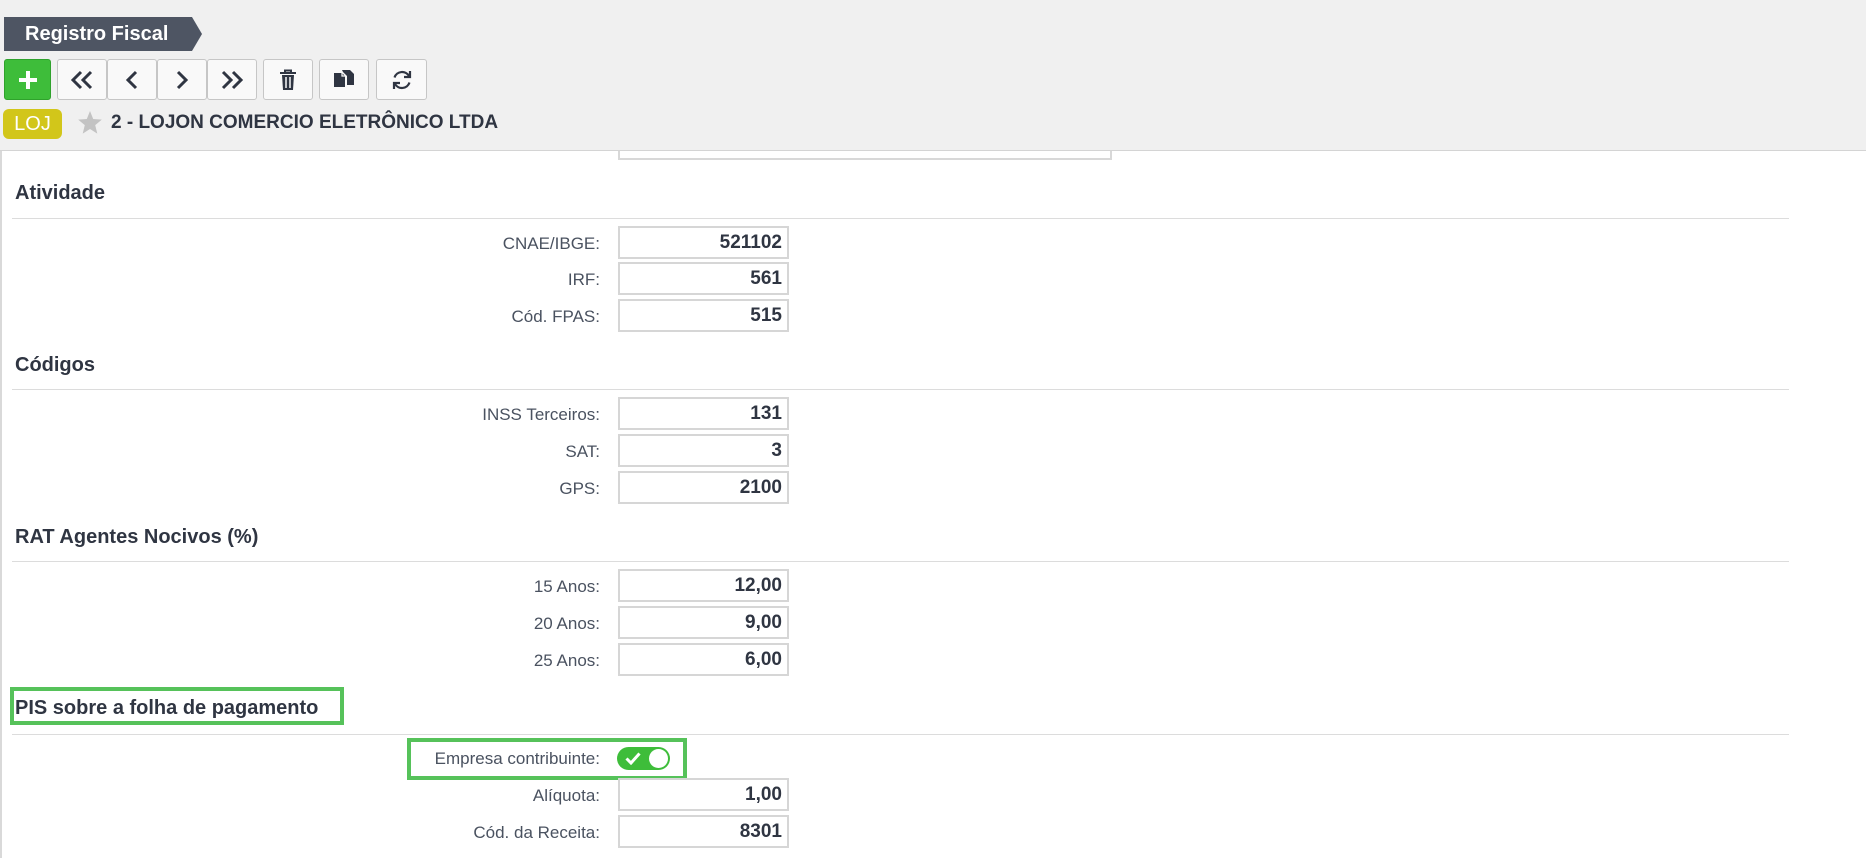 The width and height of the screenshot is (1866, 858). I want to click on delete-button, so click(288, 79).